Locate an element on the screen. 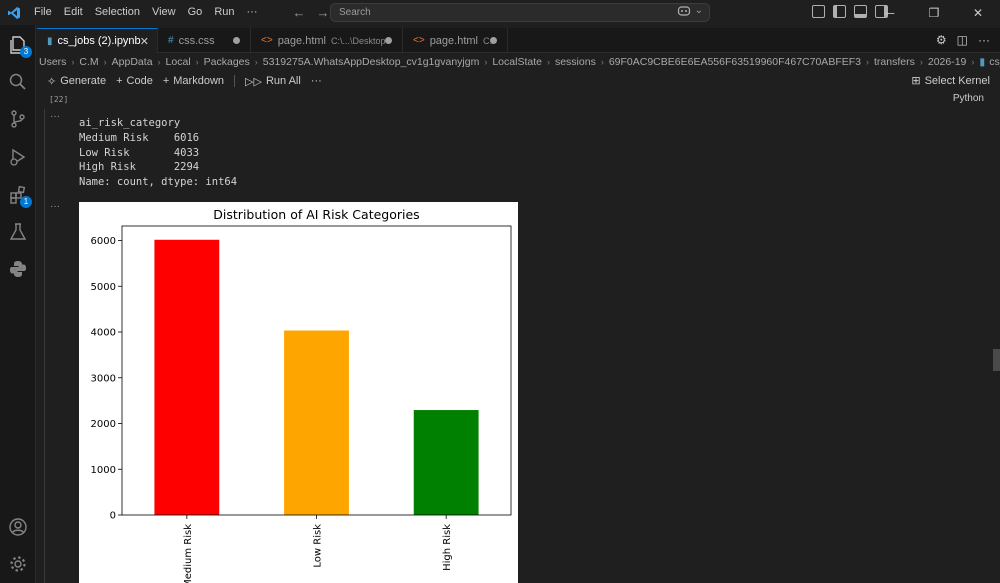 The width and height of the screenshot is (1000, 583). search-placeholder: Search is located at coordinates (355, 12).